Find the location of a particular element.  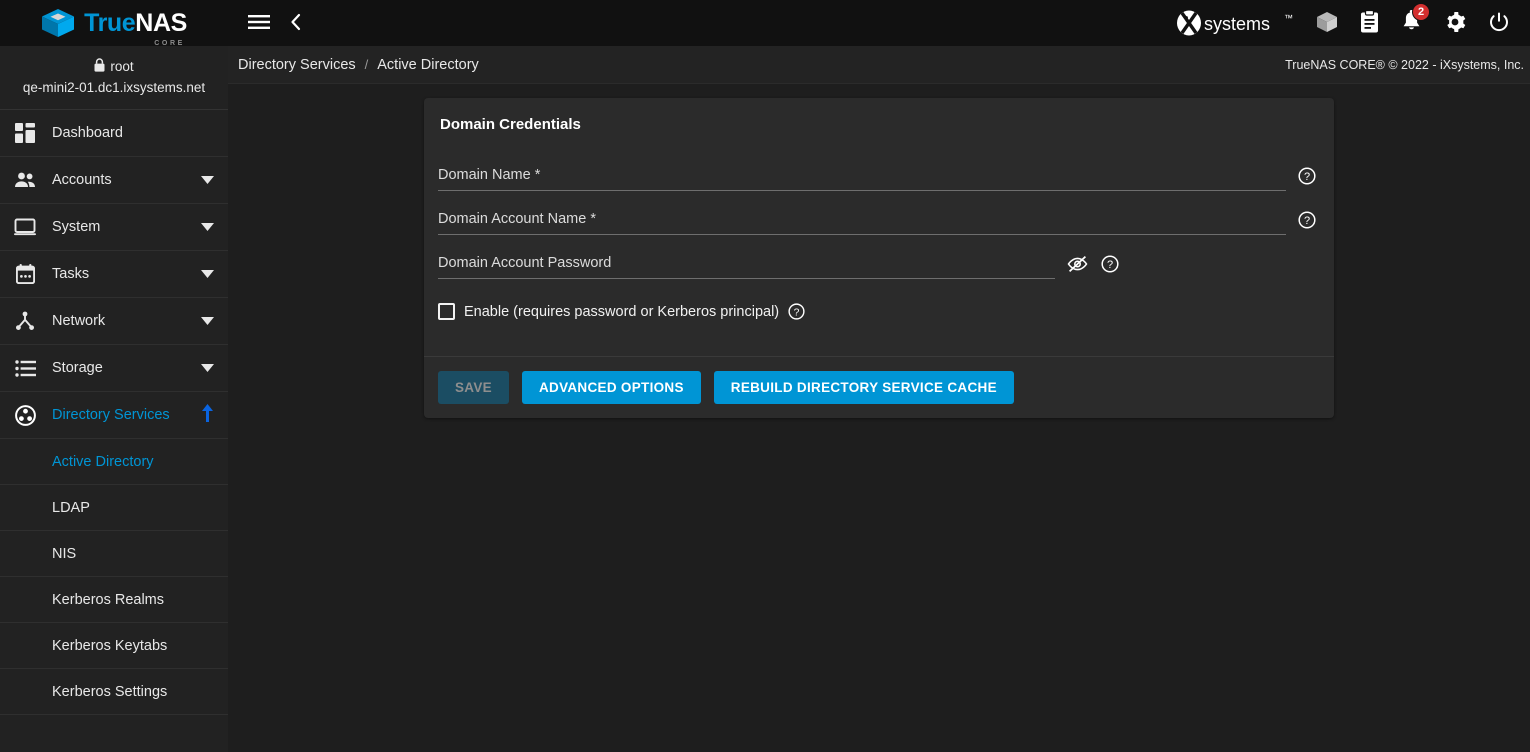

sidebar-subitem-kerberos-keytabs: Kerberos Keytabs is located at coordinates (114, 646).